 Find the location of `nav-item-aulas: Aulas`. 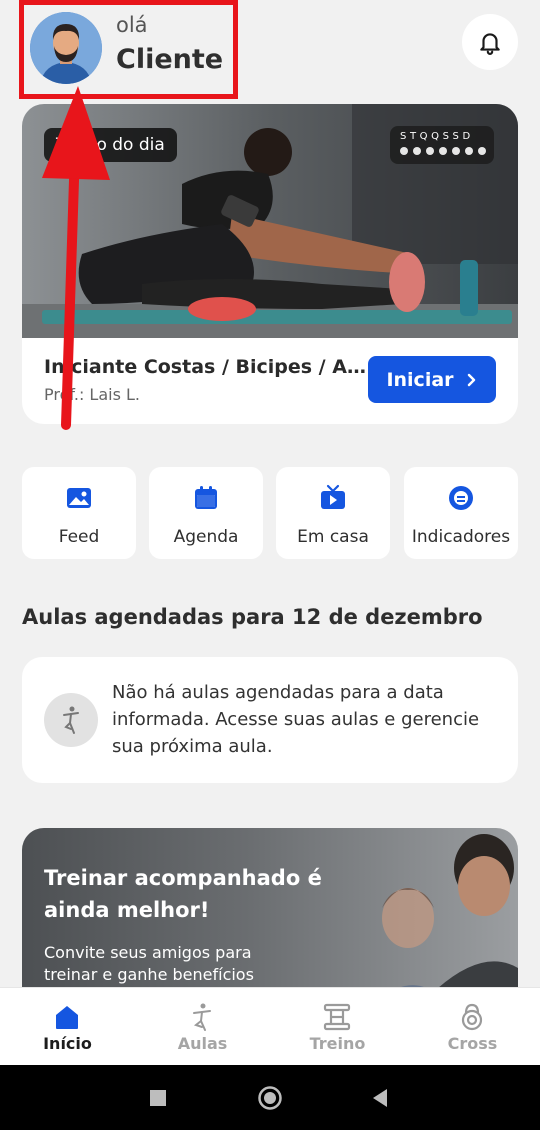

nav-item-aulas: Aulas is located at coordinates (202, 1027).